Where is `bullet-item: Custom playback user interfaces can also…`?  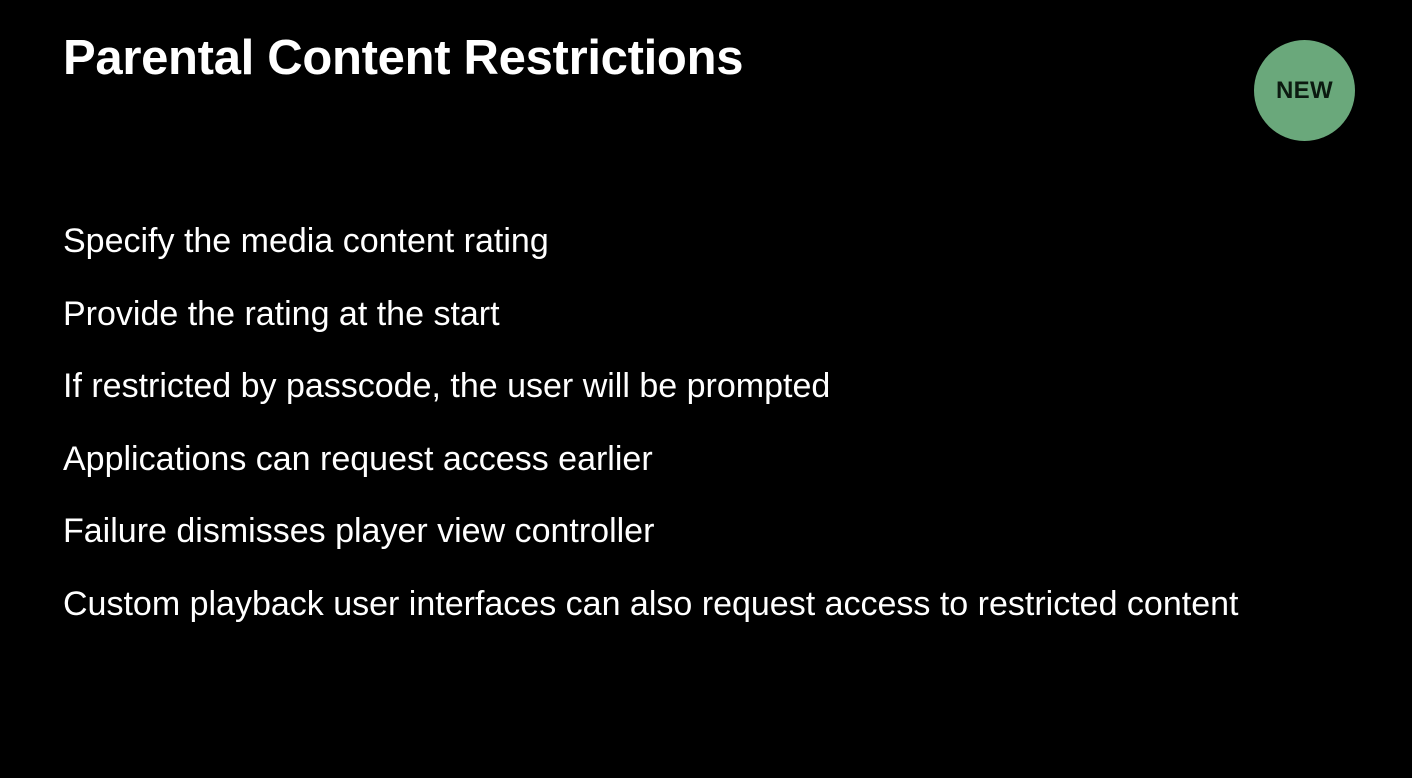
bullet-item: Custom playback user interfaces can also… is located at coordinates (651, 603).